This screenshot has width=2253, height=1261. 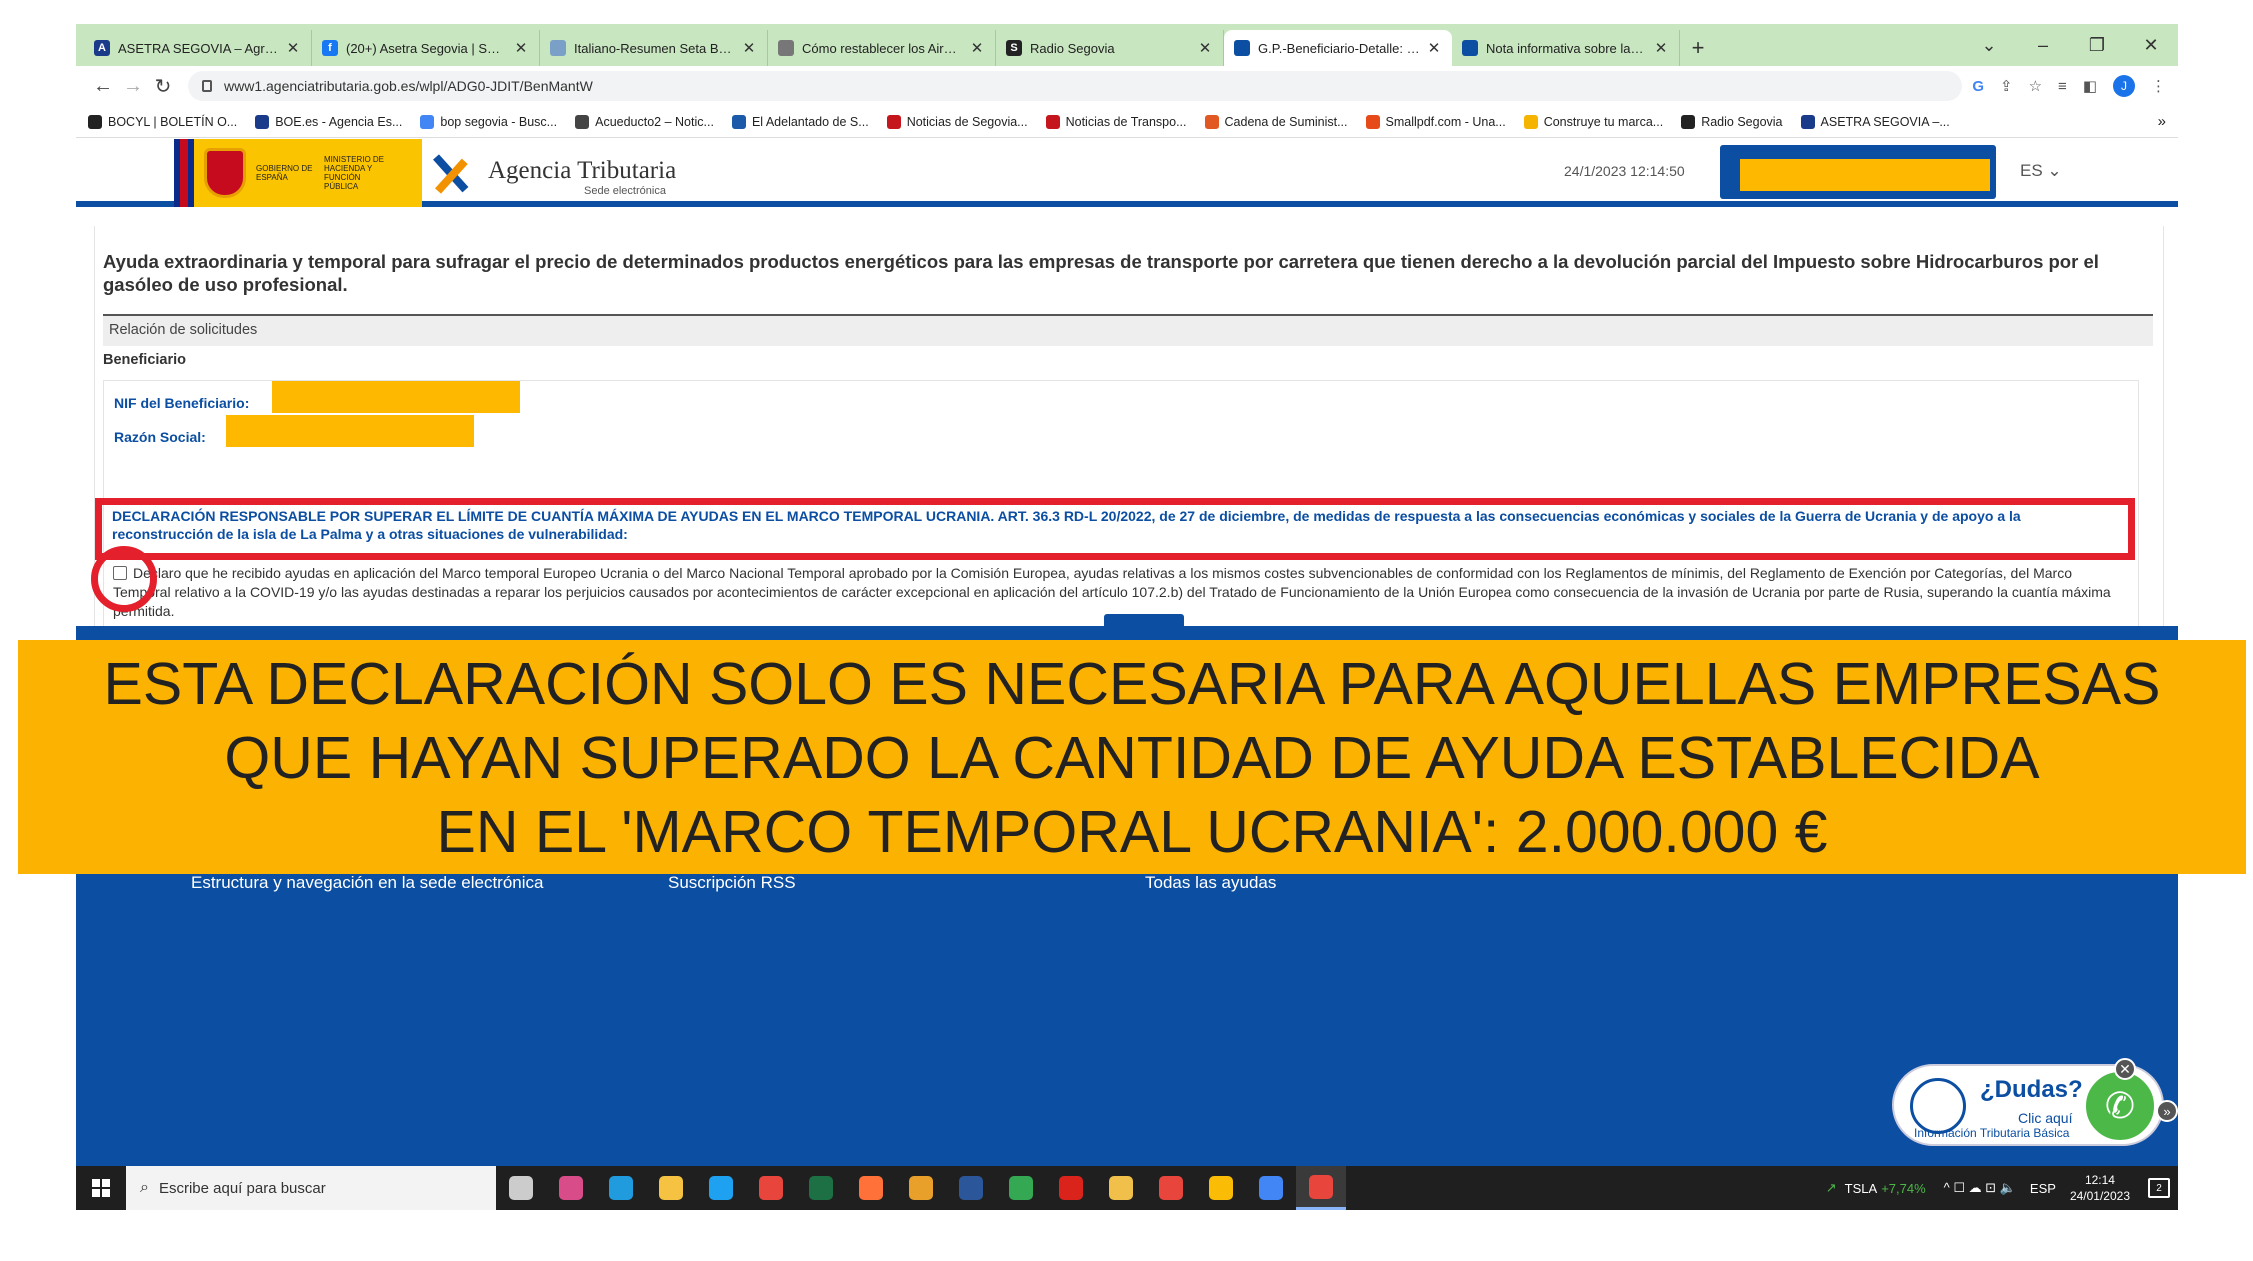 I want to click on google-translate-icon: G, so click(x=1978, y=86).